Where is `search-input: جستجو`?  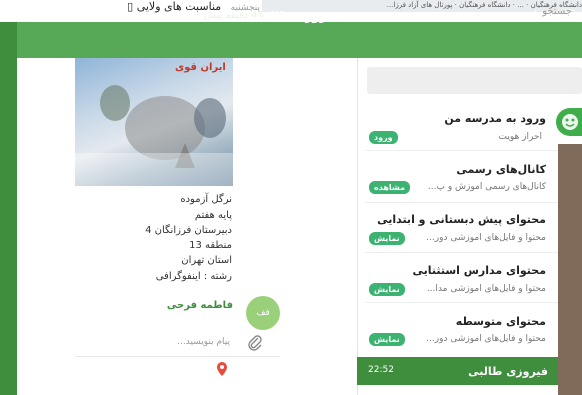
search-input: جستجو is located at coordinates (557, 11).